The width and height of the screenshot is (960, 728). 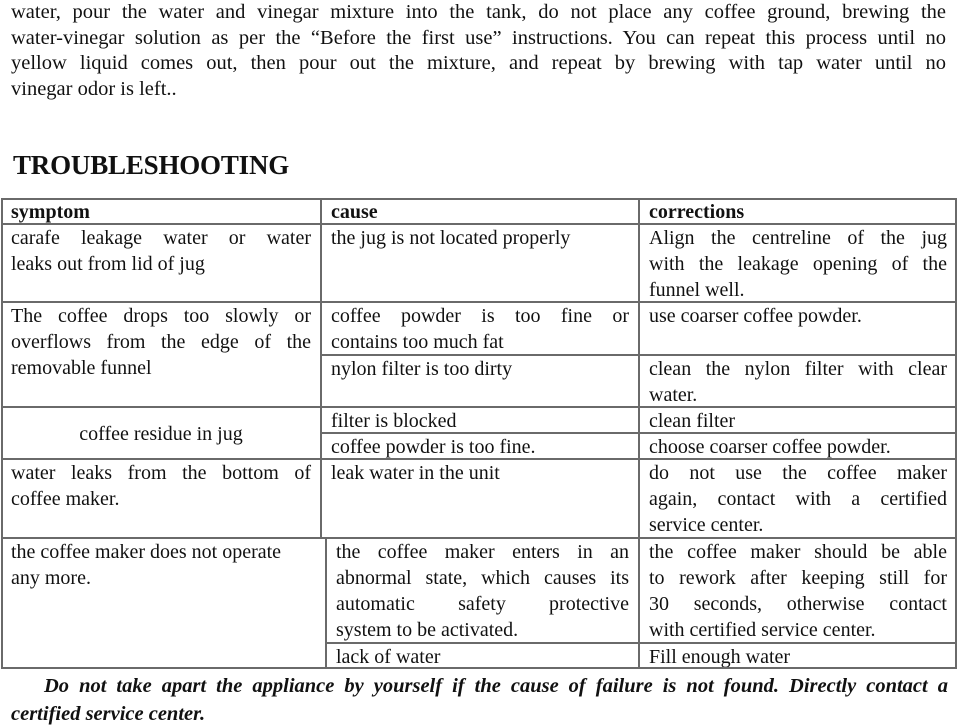 What do you see at coordinates (798, 420) in the screenshot?
I see `table-row-correction: clean filter` at bounding box center [798, 420].